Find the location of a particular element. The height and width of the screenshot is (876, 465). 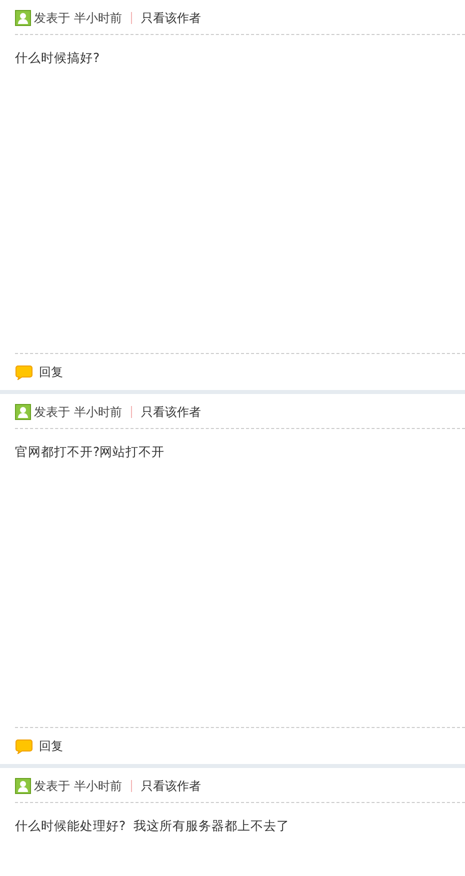

post-content: 什么时候能处理好? 我这所有服务器都上不去了 is located at coordinates (153, 826).